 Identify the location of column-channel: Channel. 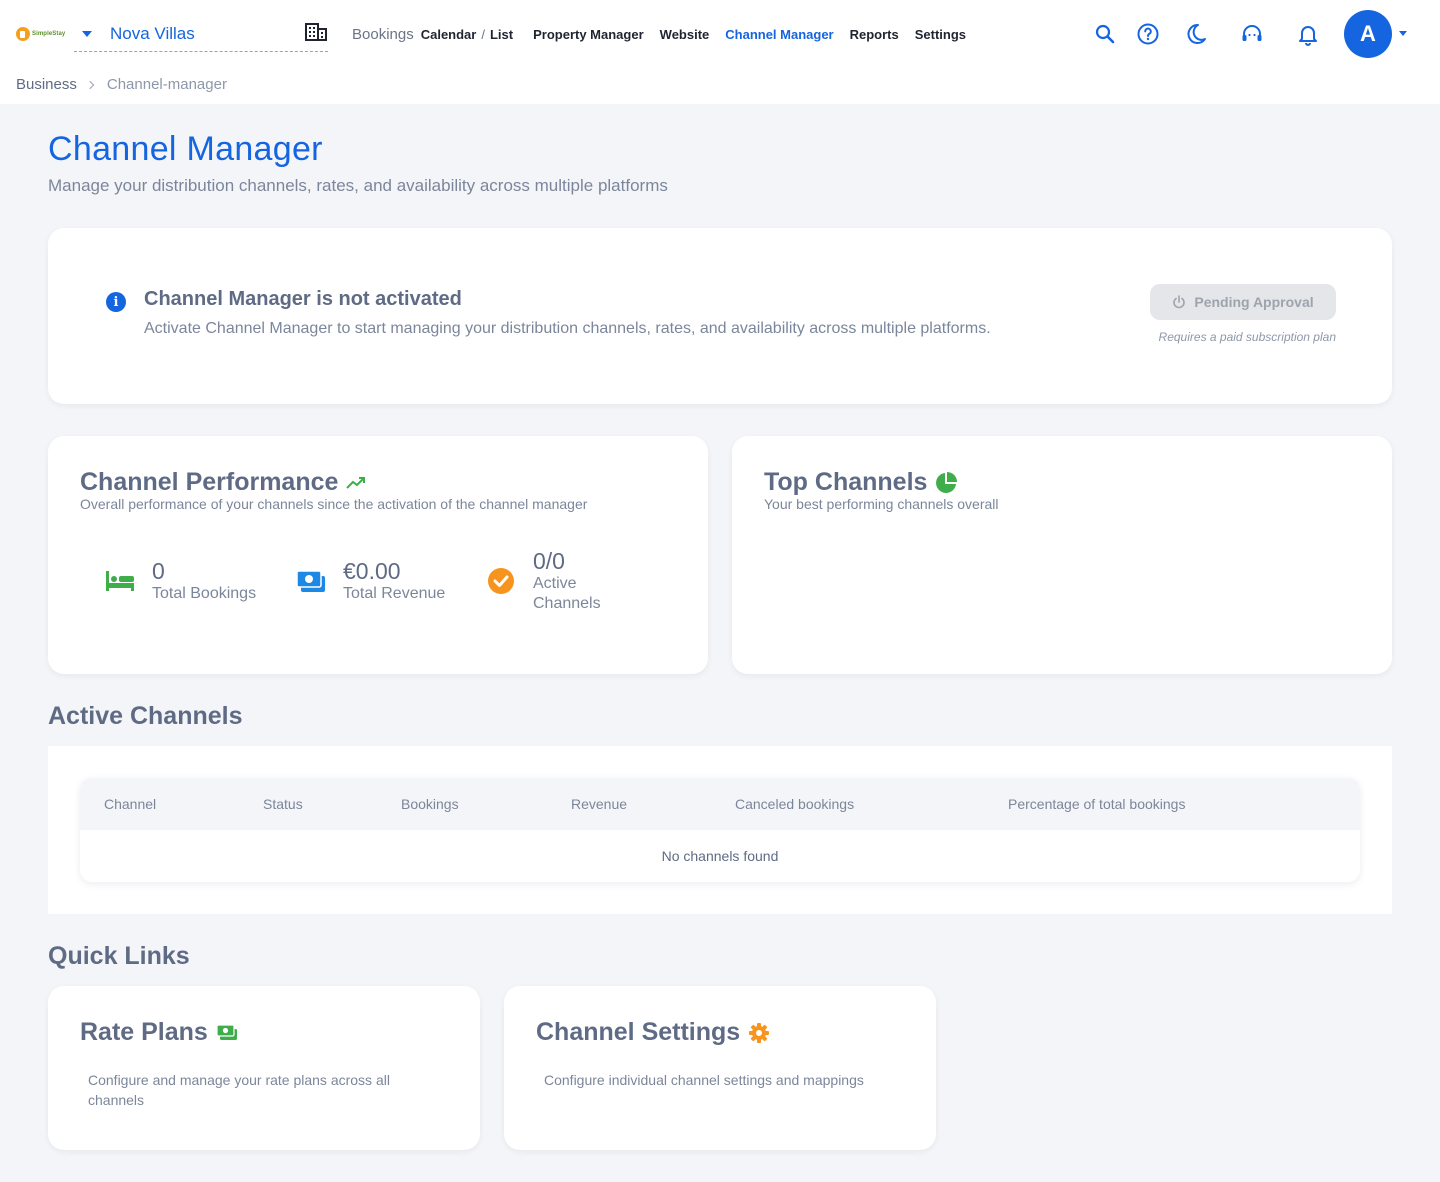
(130, 804).